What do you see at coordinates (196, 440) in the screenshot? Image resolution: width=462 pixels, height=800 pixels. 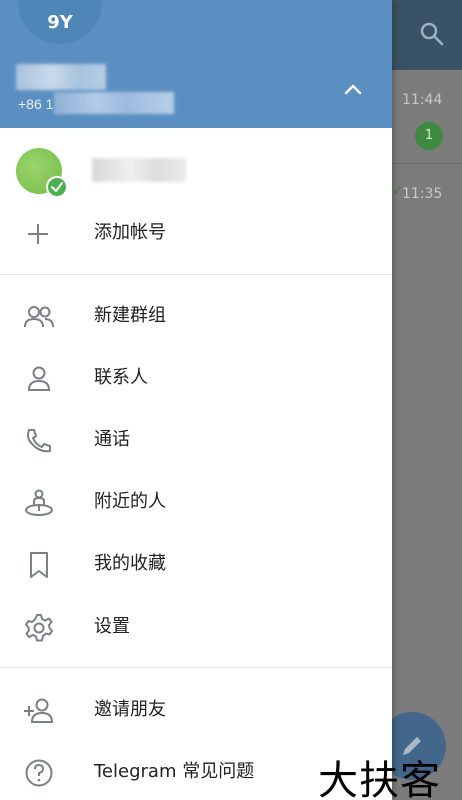 I see `menu-item-calls: 通话` at bounding box center [196, 440].